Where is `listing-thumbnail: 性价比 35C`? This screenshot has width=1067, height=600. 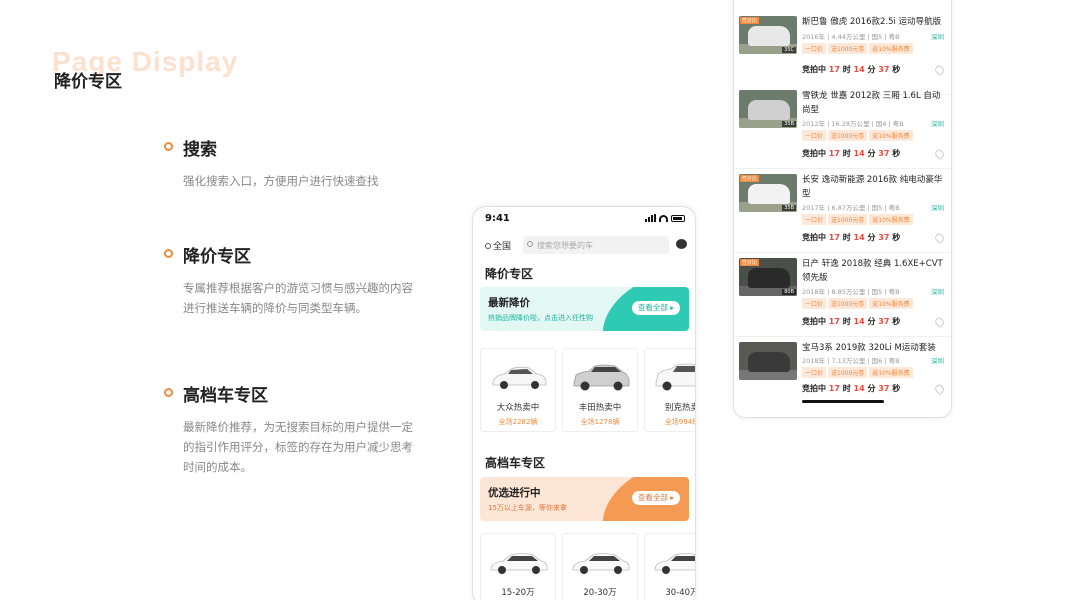
listing-thumbnail: 性价比 35C is located at coordinates (768, 35).